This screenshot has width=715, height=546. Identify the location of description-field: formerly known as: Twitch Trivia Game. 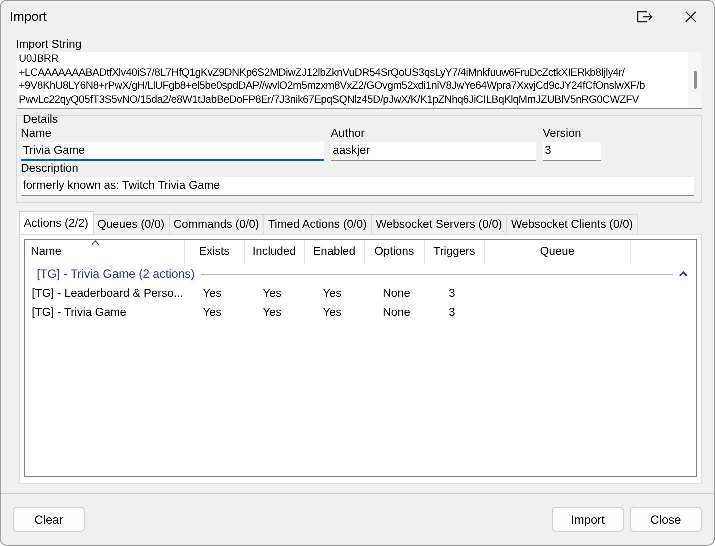
(357, 186).